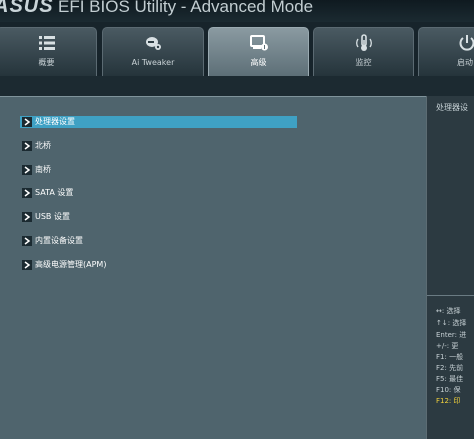  What do you see at coordinates (363, 51) in the screenshot?
I see `tab-monitor: 监控` at bounding box center [363, 51].